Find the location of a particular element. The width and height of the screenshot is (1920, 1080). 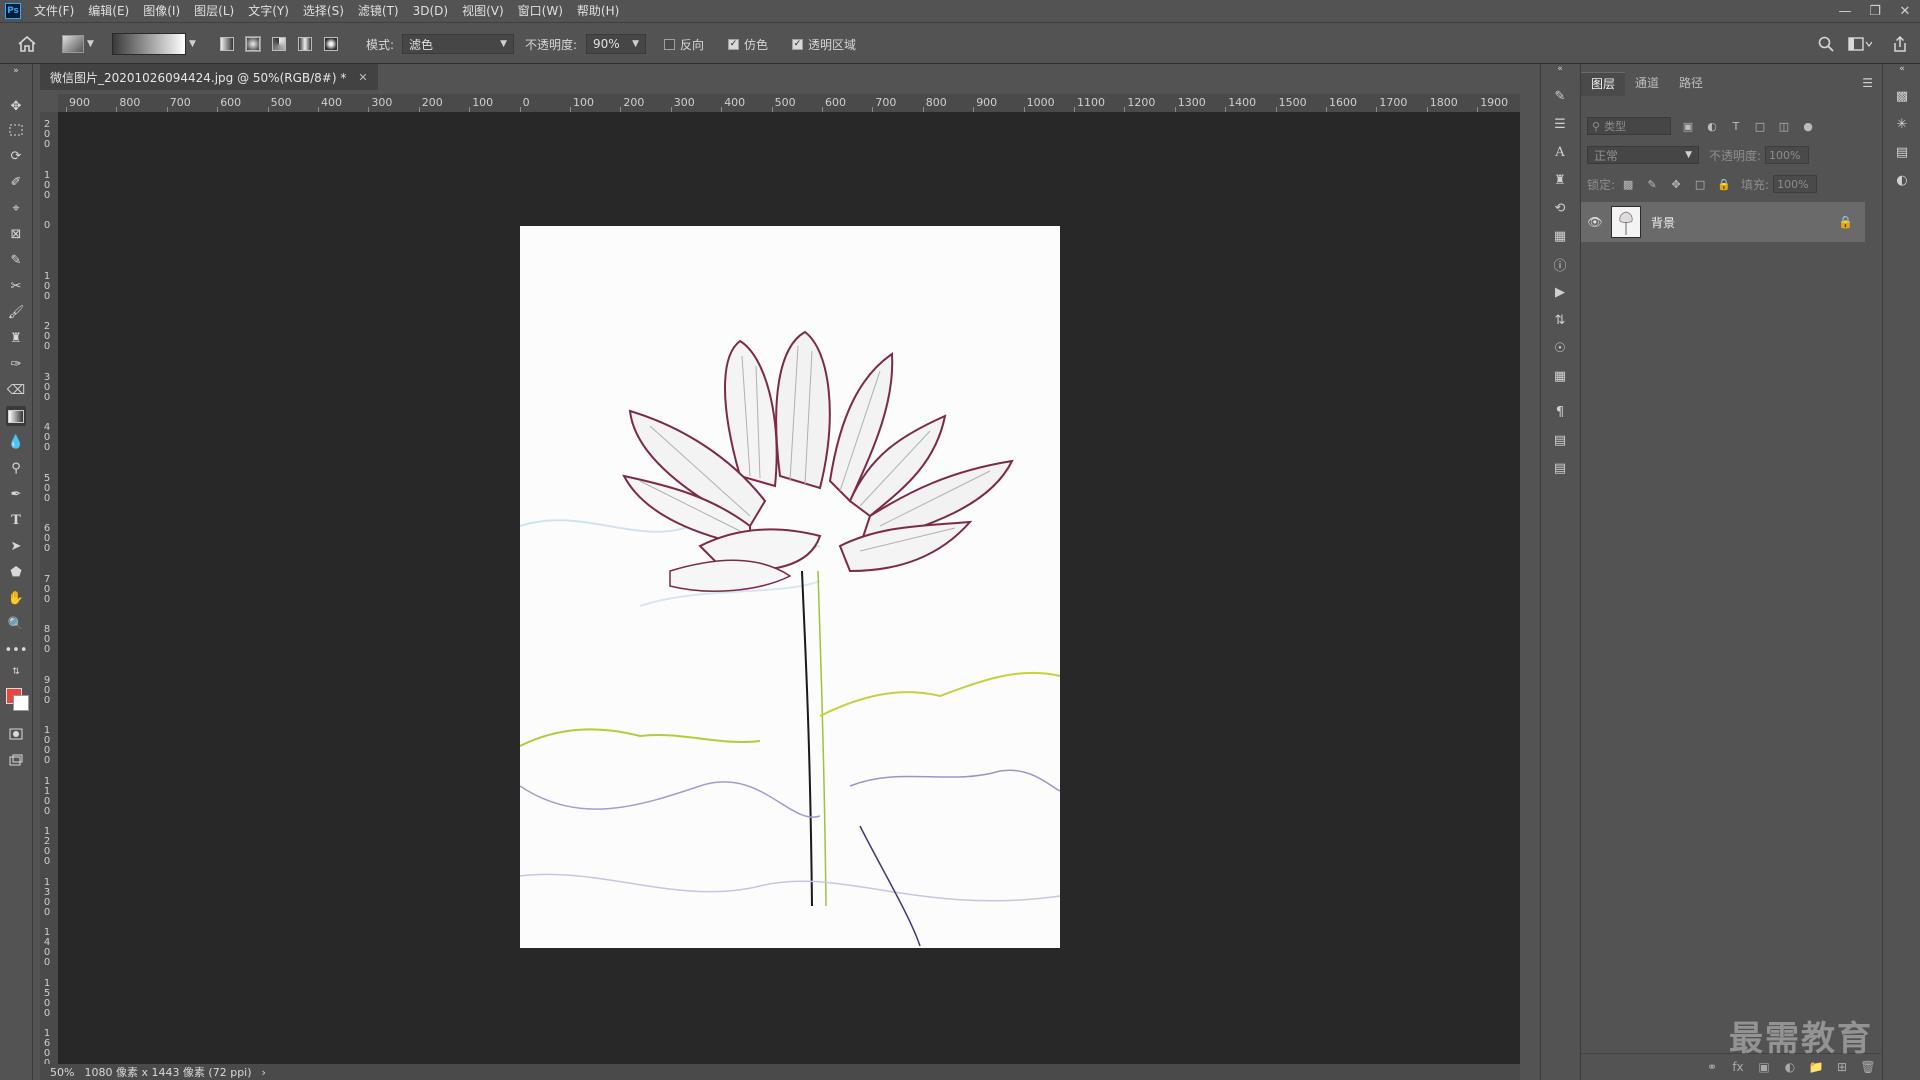

swap-colors-icon: ⇅ is located at coordinates (16, 672).